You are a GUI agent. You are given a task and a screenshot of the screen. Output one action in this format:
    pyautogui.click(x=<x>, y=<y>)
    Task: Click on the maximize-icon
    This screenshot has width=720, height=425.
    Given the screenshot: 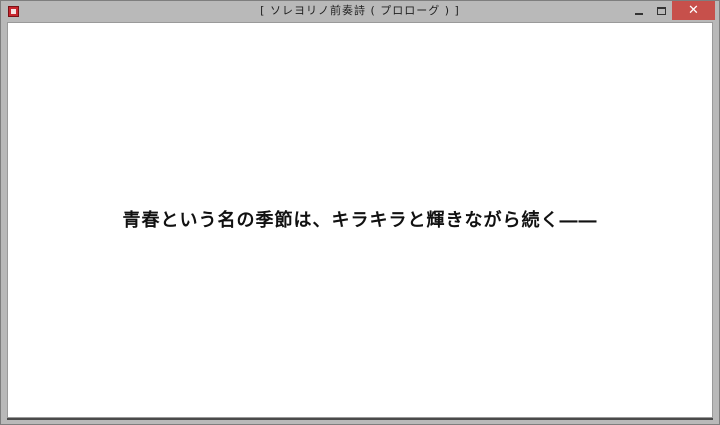 What is the action you would take?
    pyautogui.click(x=661, y=10)
    